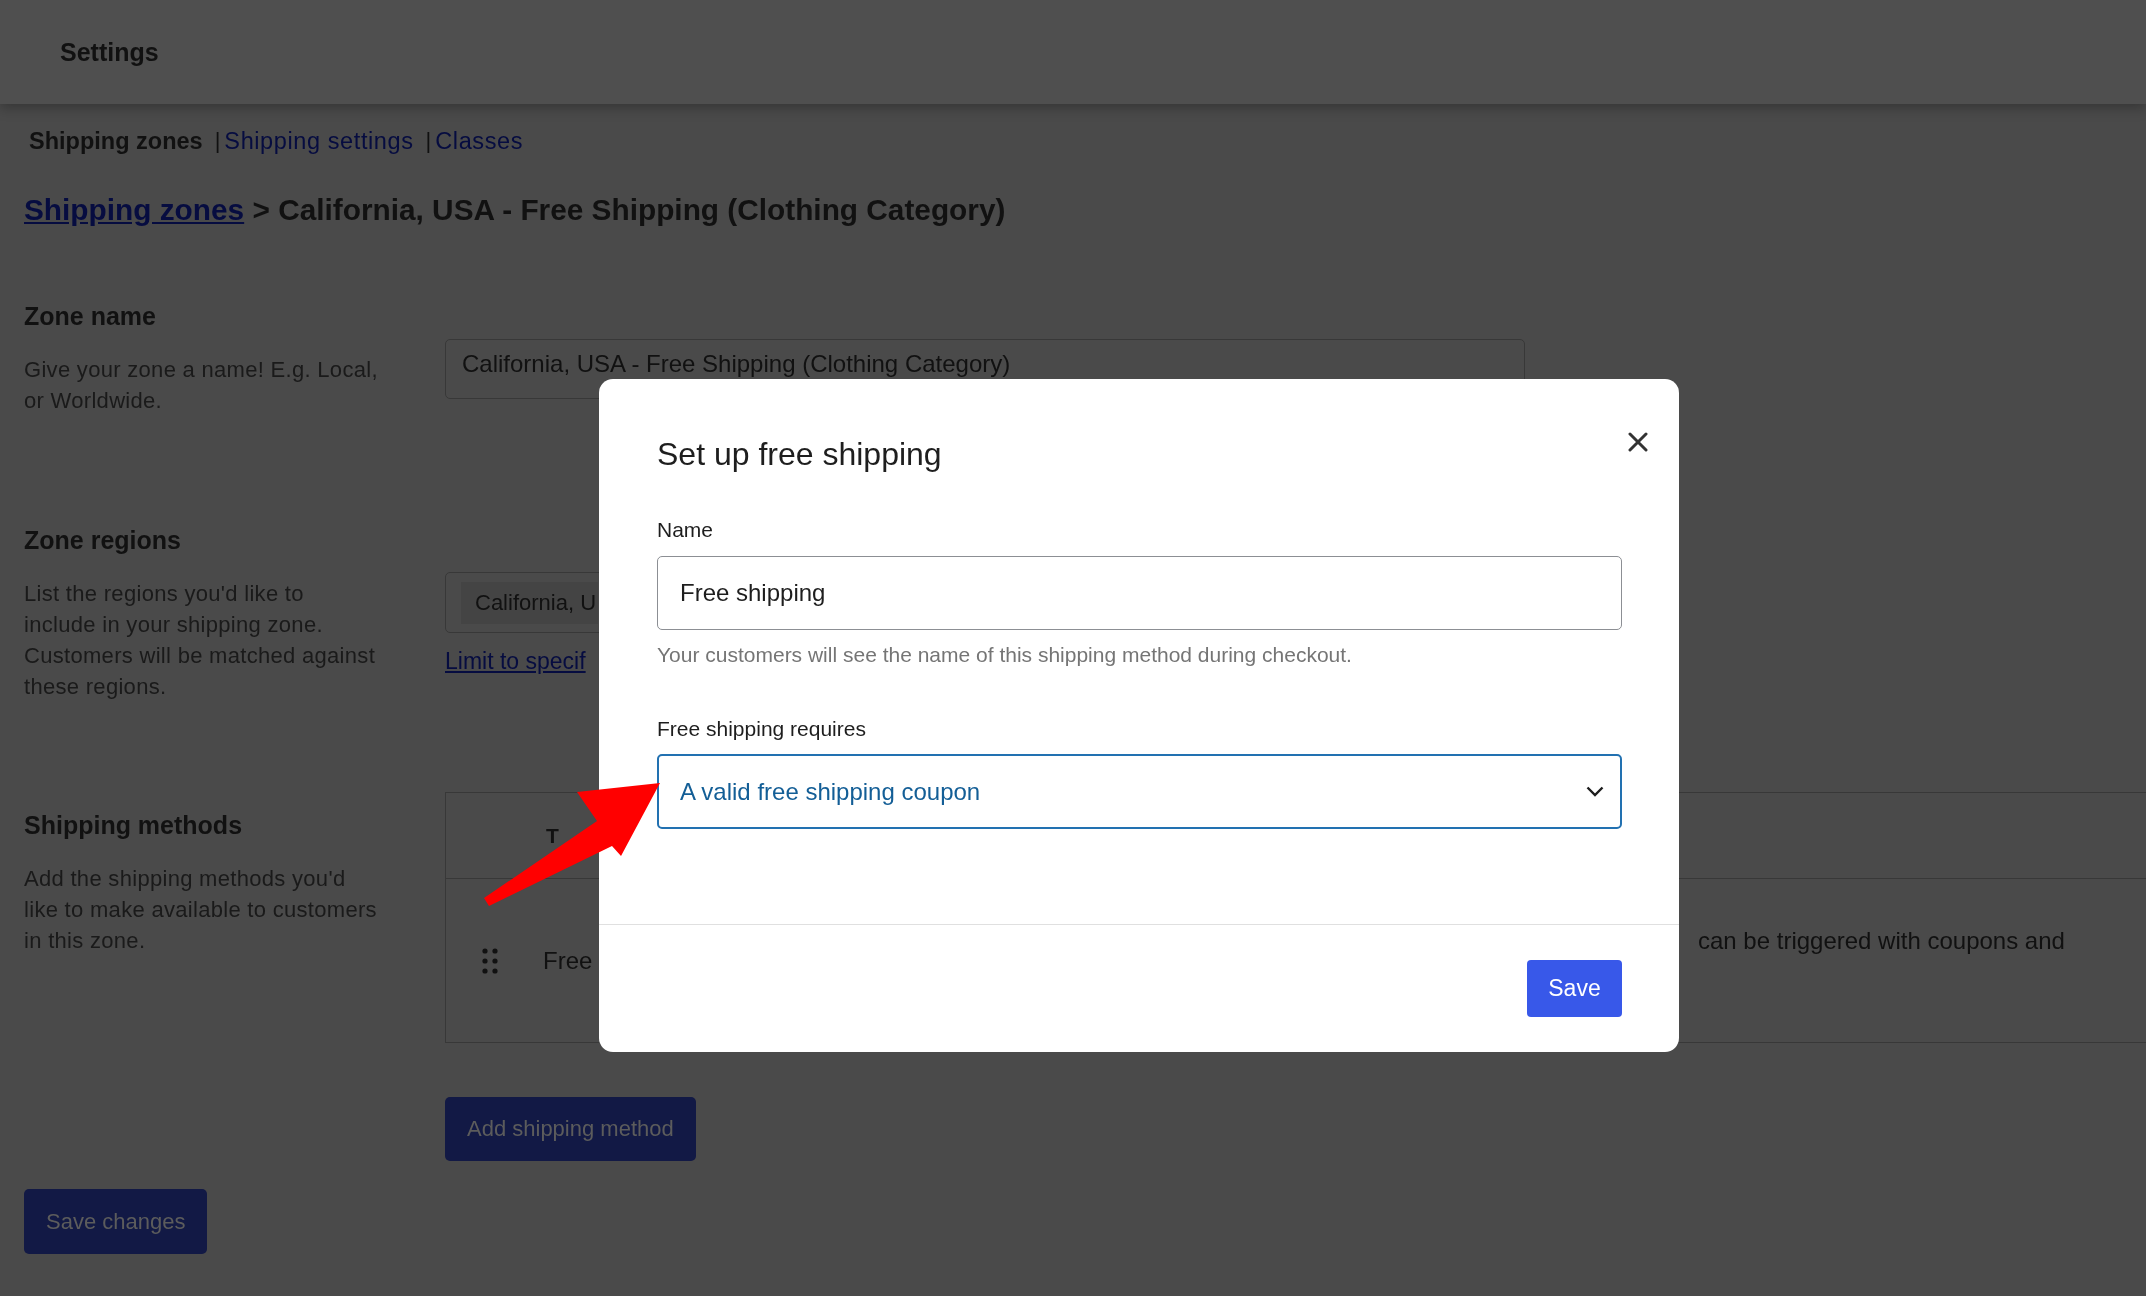 This screenshot has width=2146, height=1296. Describe the element at coordinates (319, 141) in the screenshot. I see `settings-tab: Shipping settings` at that location.